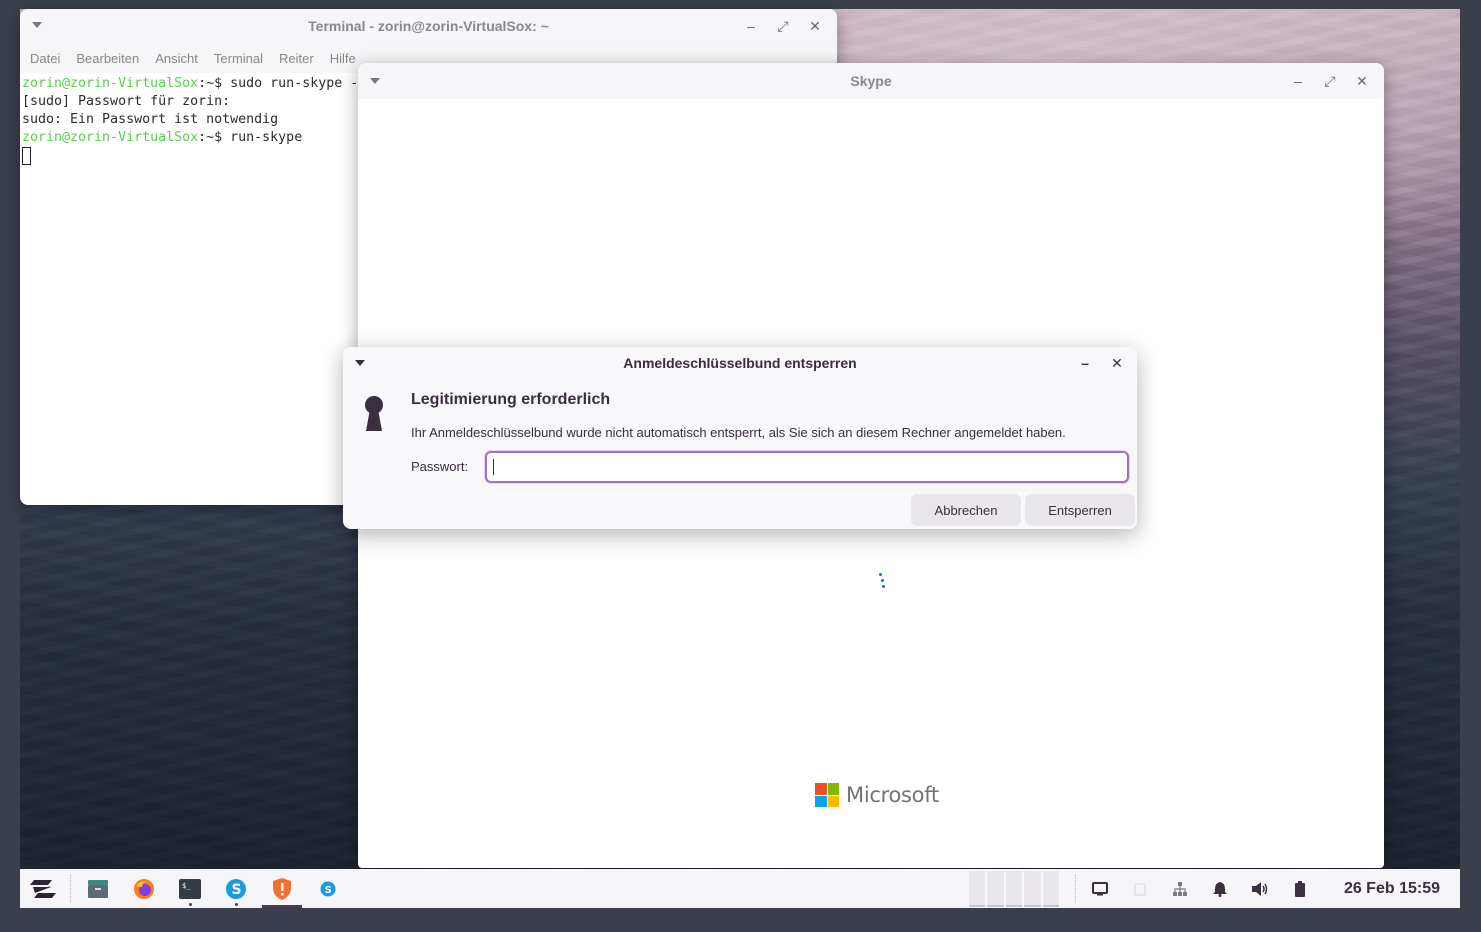 The height and width of the screenshot is (932, 1481). I want to click on dialog-titlebar: Anmeldeschlüsselbund entsperren – ✕, so click(740, 363).